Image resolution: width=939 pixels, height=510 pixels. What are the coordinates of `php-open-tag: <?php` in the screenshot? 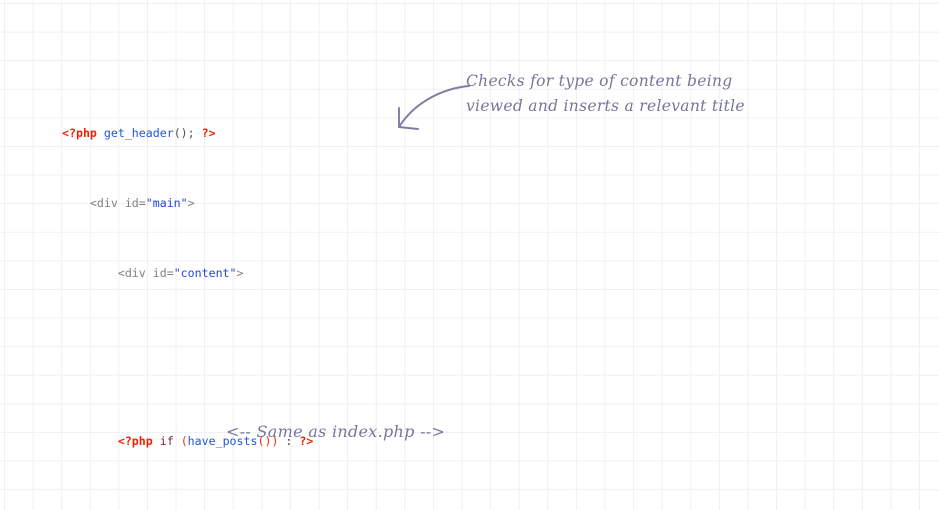 It's located at (79, 133).